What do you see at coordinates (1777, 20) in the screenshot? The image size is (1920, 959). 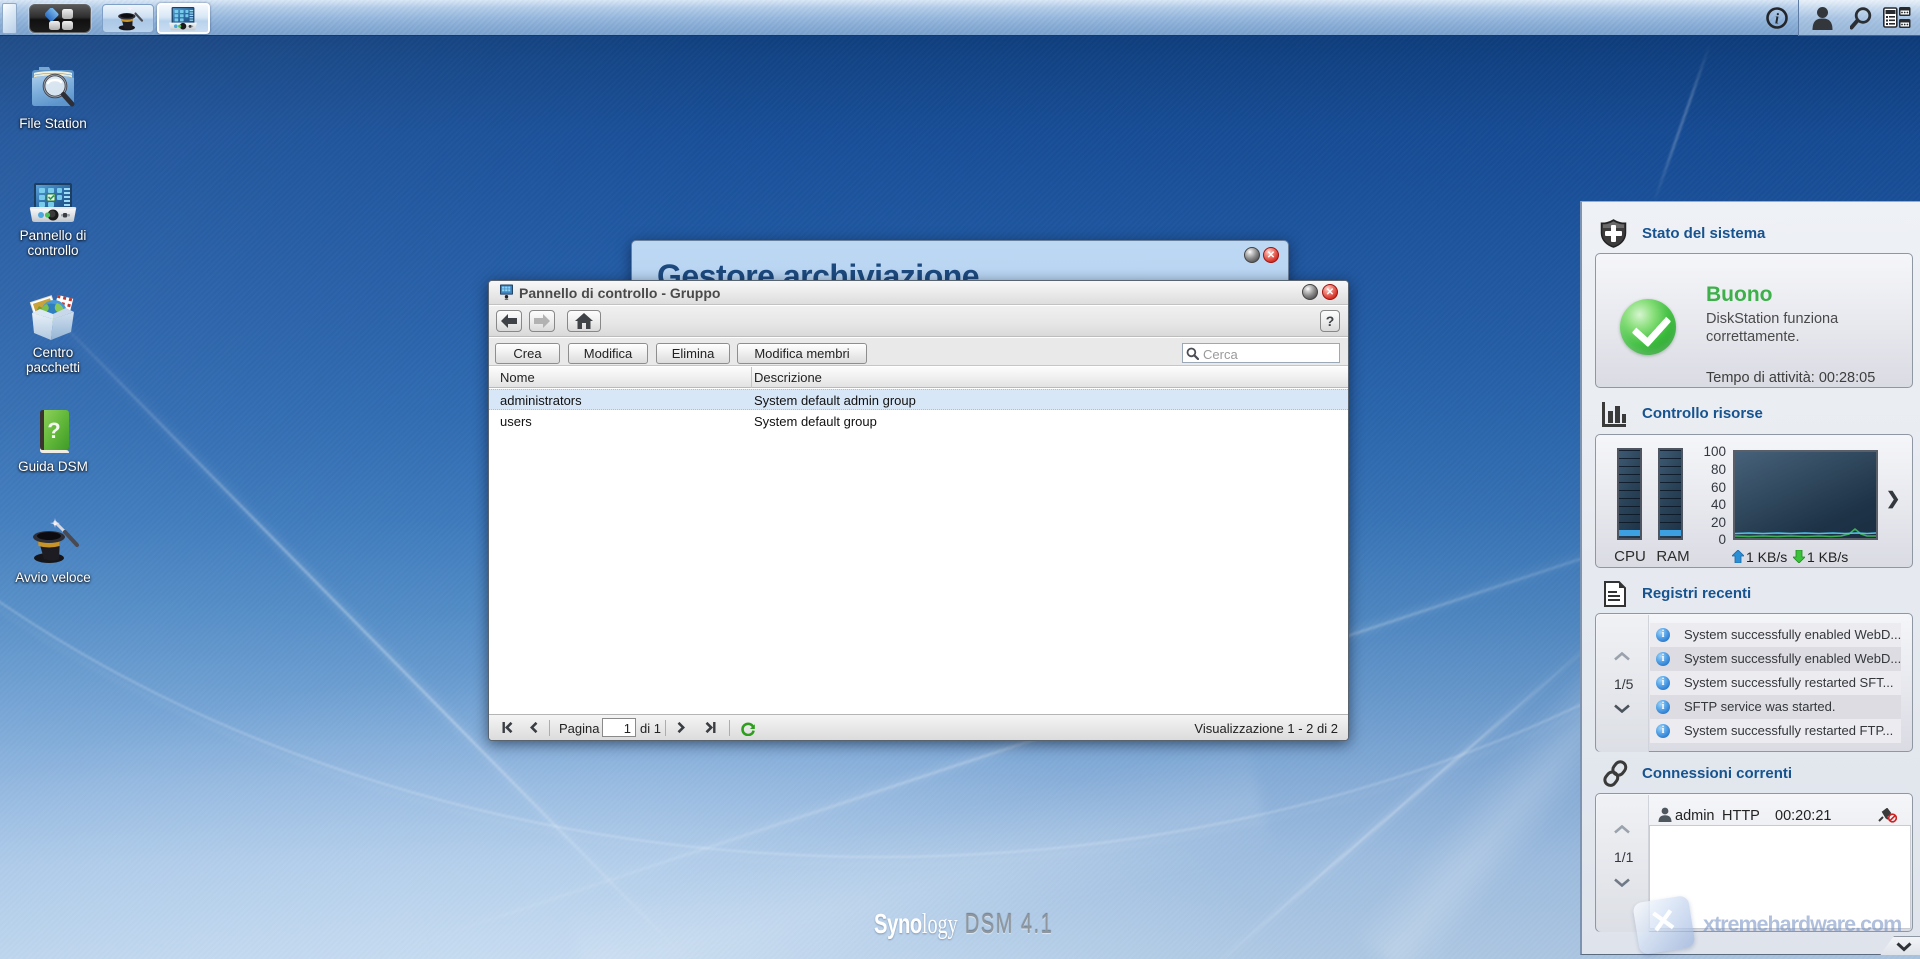 I see `svg-text: i` at bounding box center [1777, 20].